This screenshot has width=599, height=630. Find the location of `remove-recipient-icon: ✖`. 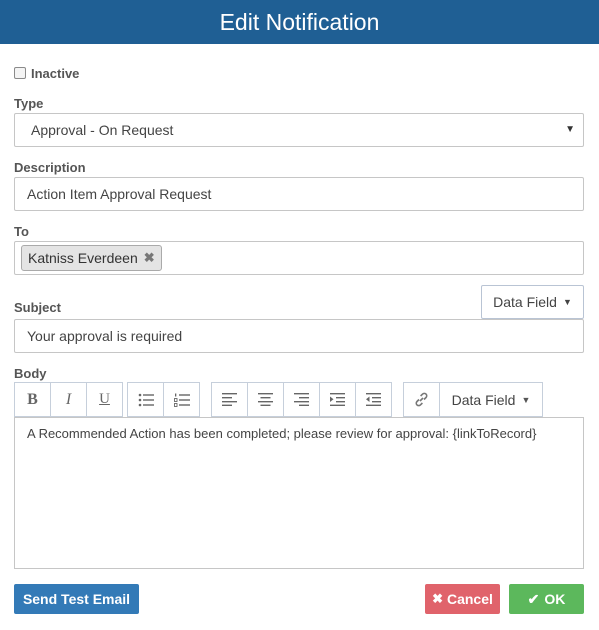

remove-recipient-icon: ✖ is located at coordinates (149, 258).